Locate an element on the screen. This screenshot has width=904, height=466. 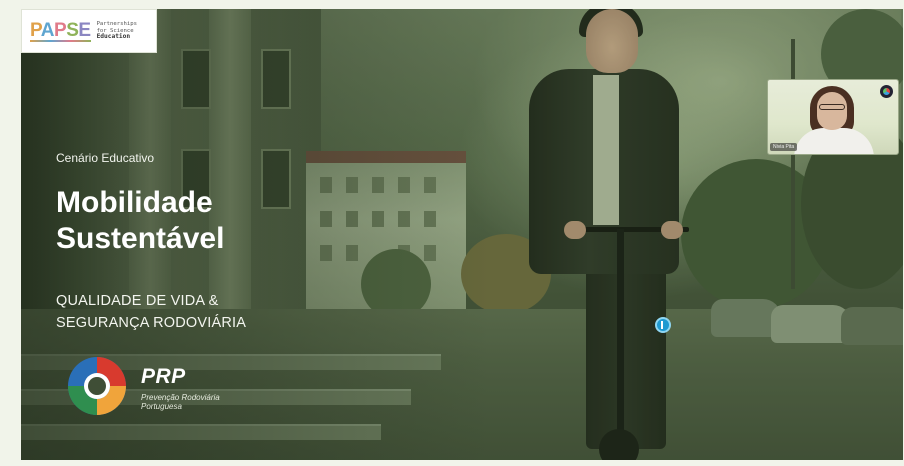
slide-tagline-line: SEGURANÇA RODOVIÁRIA is located at coordinates (151, 323).